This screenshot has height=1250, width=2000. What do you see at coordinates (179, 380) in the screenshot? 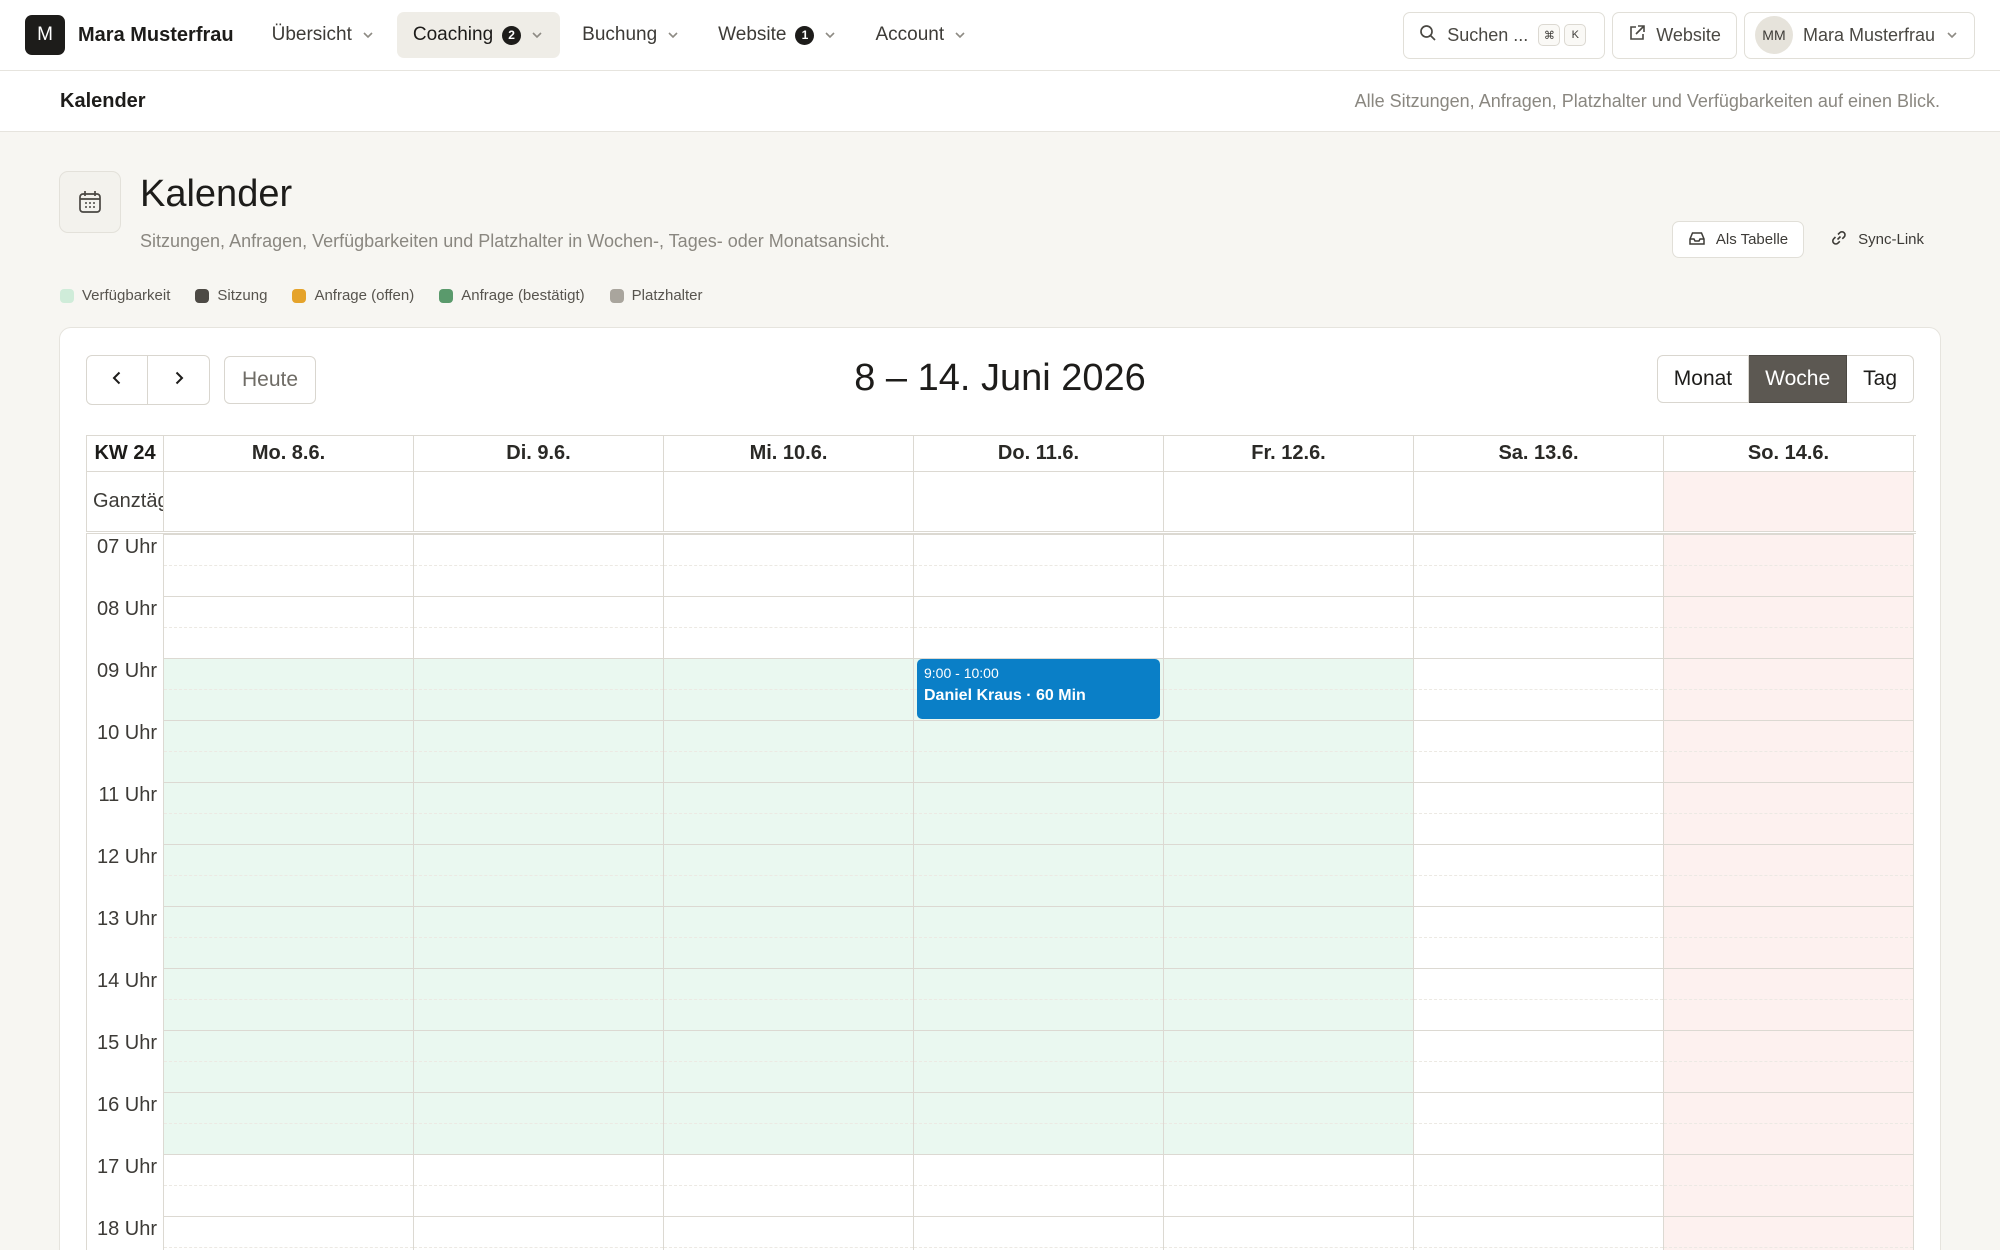
I see `next-week-button` at bounding box center [179, 380].